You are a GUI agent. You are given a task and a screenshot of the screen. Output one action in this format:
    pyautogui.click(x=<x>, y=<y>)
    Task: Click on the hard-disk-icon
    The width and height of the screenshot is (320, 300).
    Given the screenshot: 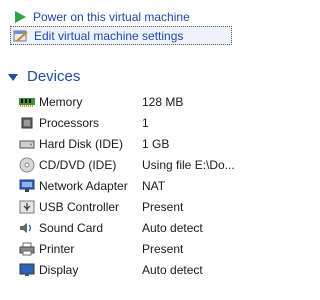 What is the action you would take?
    pyautogui.click(x=27, y=144)
    